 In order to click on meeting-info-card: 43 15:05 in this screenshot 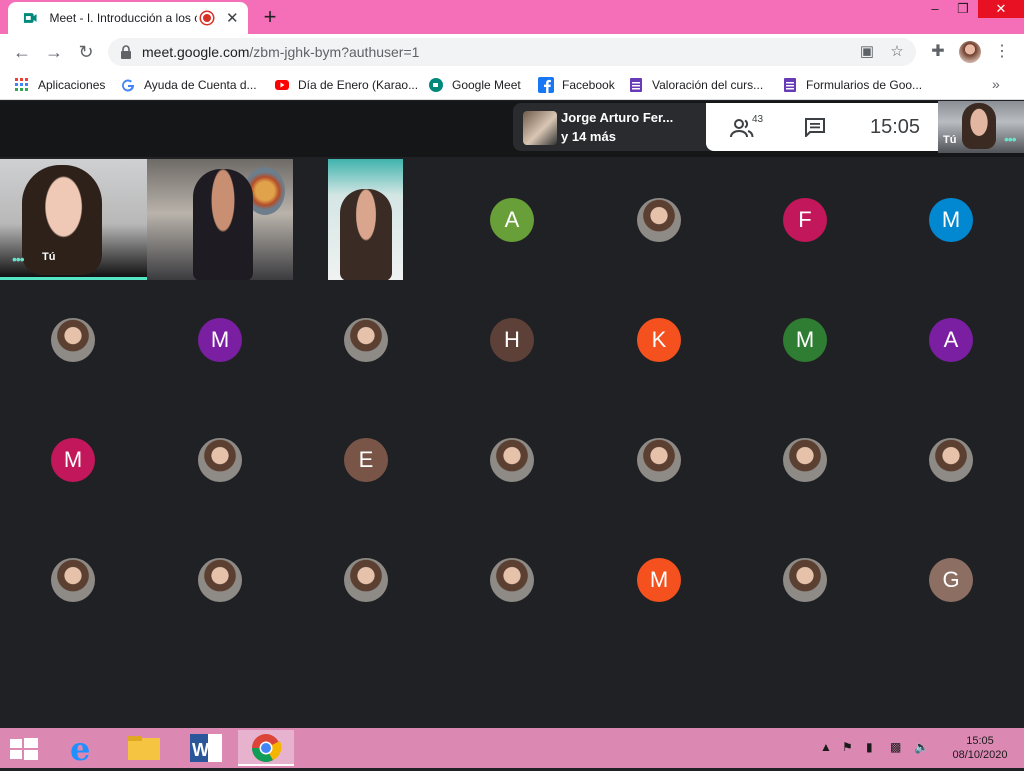, I will do `click(822, 127)`.